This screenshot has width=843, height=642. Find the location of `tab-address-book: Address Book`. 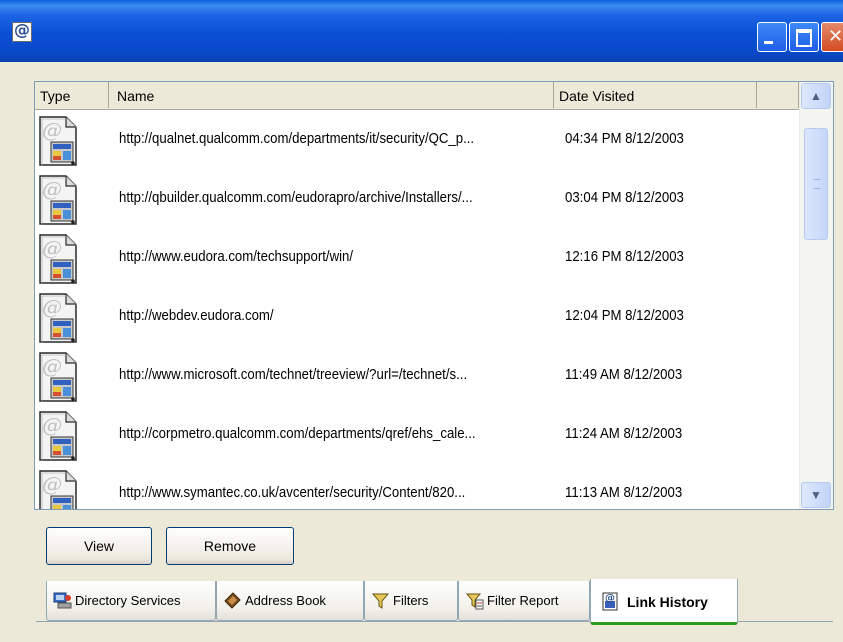

tab-address-book: Address Book is located at coordinates (290, 601).